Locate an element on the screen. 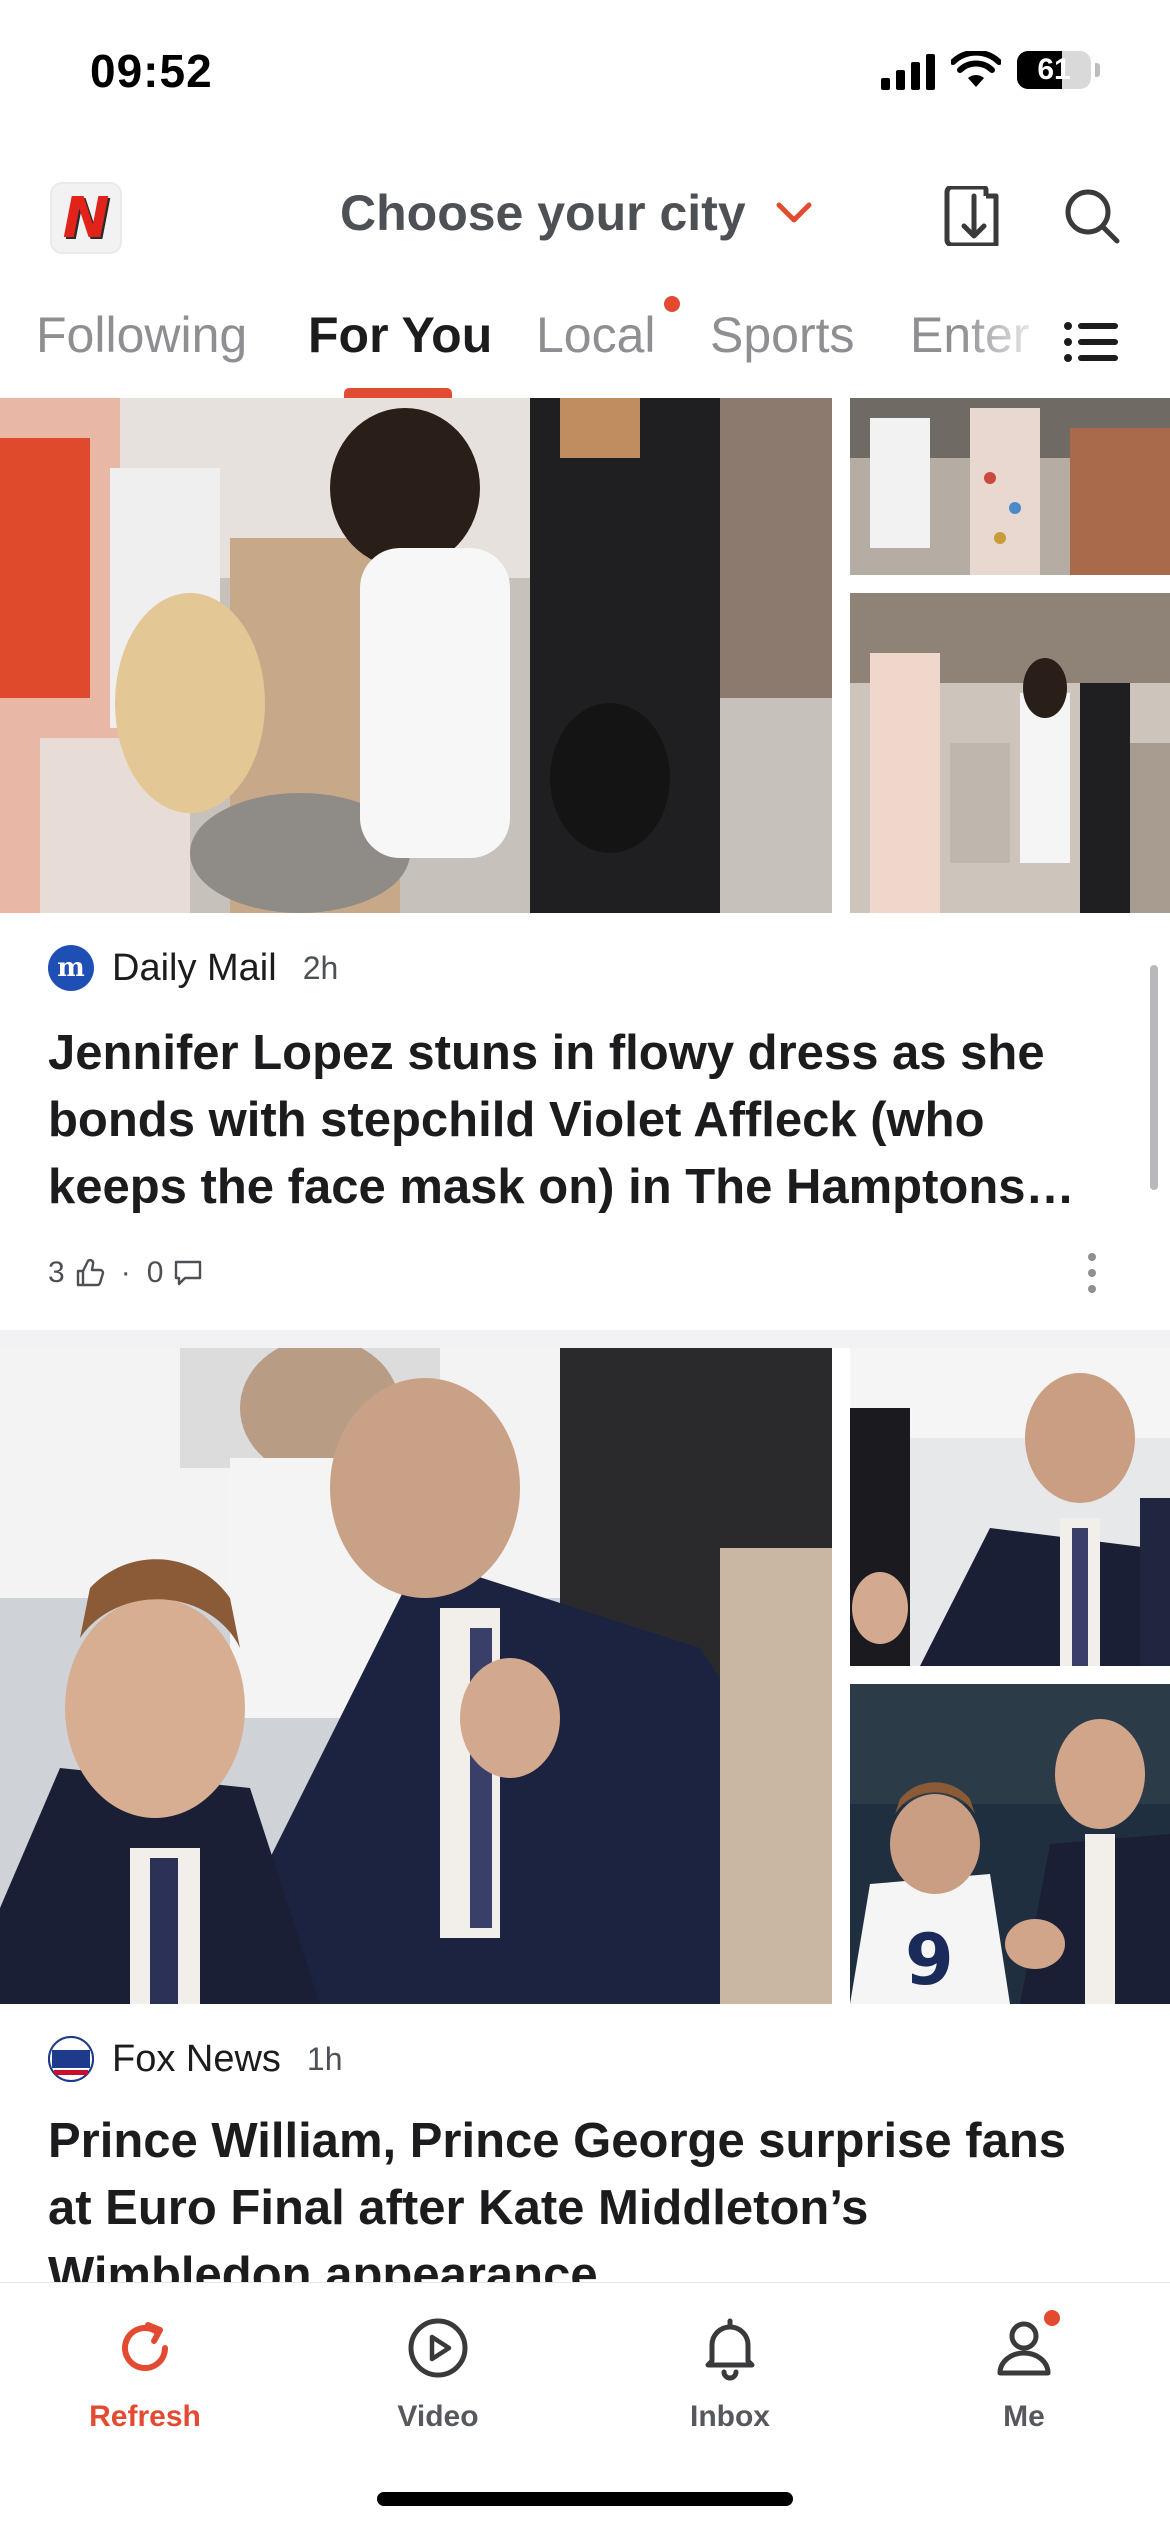 The image size is (1170, 2532). nav-video-label: Video is located at coordinates (438, 2416).